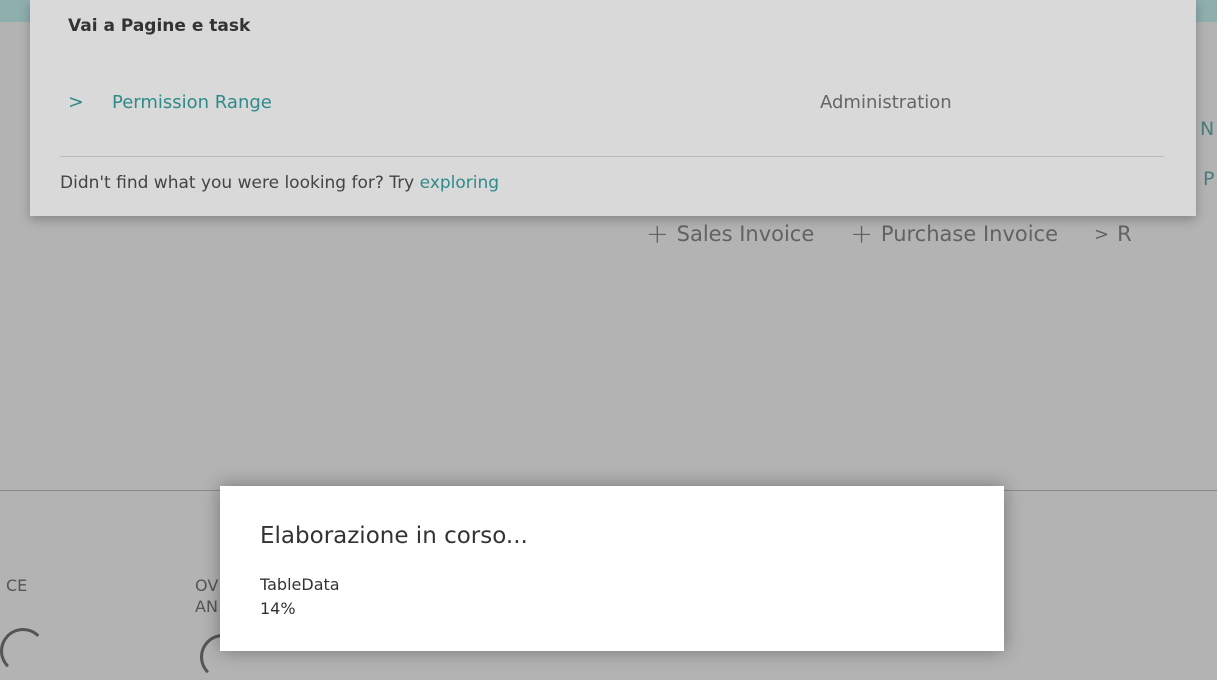 The height and width of the screenshot is (680, 1217). What do you see at coordinates (300, 584) in the screenshot?
I see `progress-item-name: TableData` at bounding box center [300, 584].